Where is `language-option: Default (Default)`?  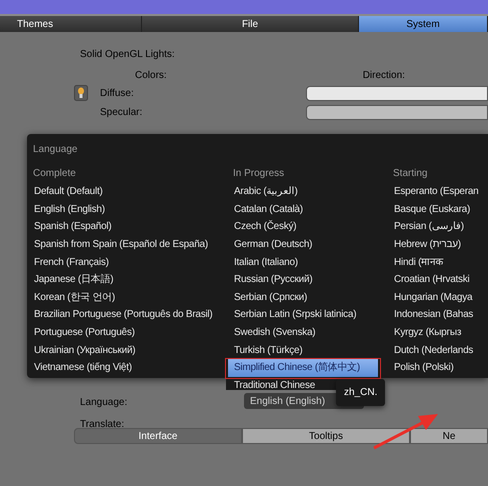 language-option: Default (Default) is located at coordinates (133, 192).